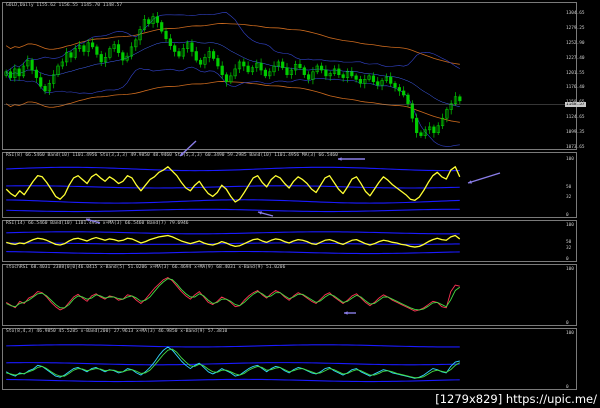 The height and width of the screenshot is (408, 600). What do you see at coordinates (575, 147) in the screenshot?
I see `price-tick-label: 1073.65` at bounding box center [575, 147].